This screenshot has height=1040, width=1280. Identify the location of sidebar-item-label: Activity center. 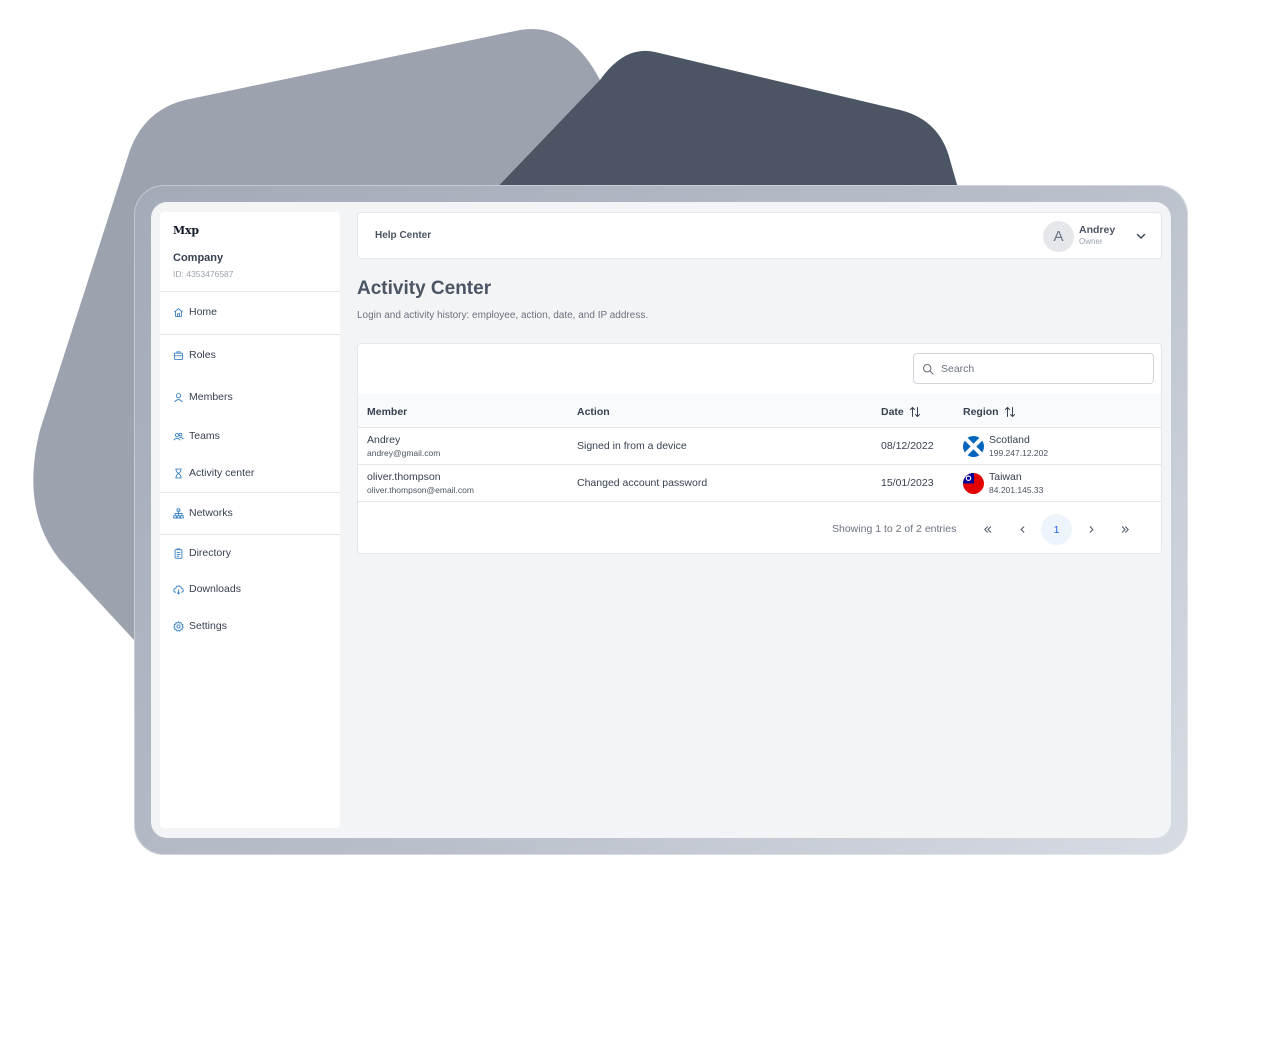
(222, 473).